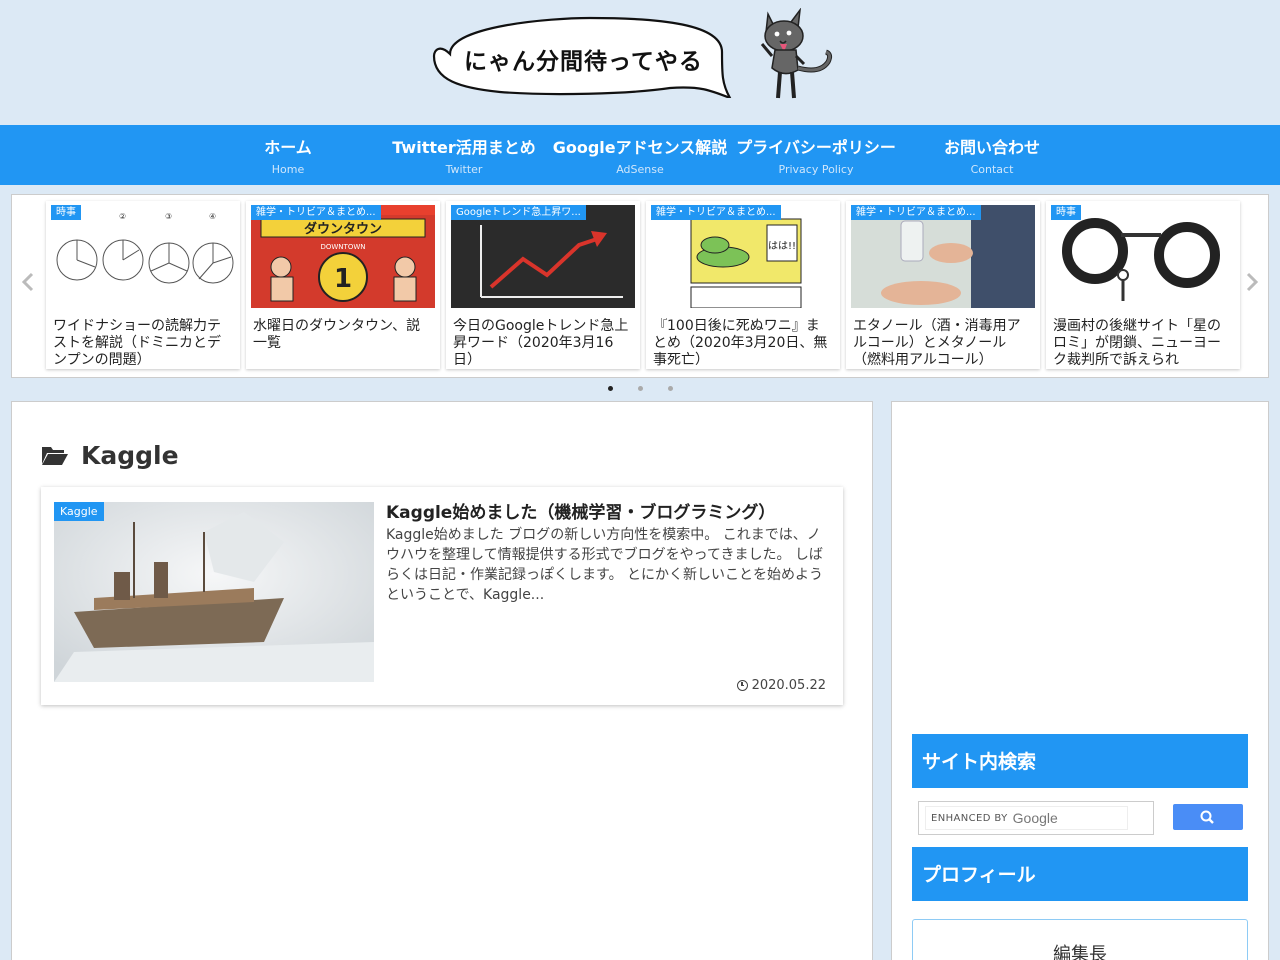 The height and width of the screenshot is (960, 1280). I want to click on card-thumbnail: 時事 ① ② ③ ④, so click(143, 256).